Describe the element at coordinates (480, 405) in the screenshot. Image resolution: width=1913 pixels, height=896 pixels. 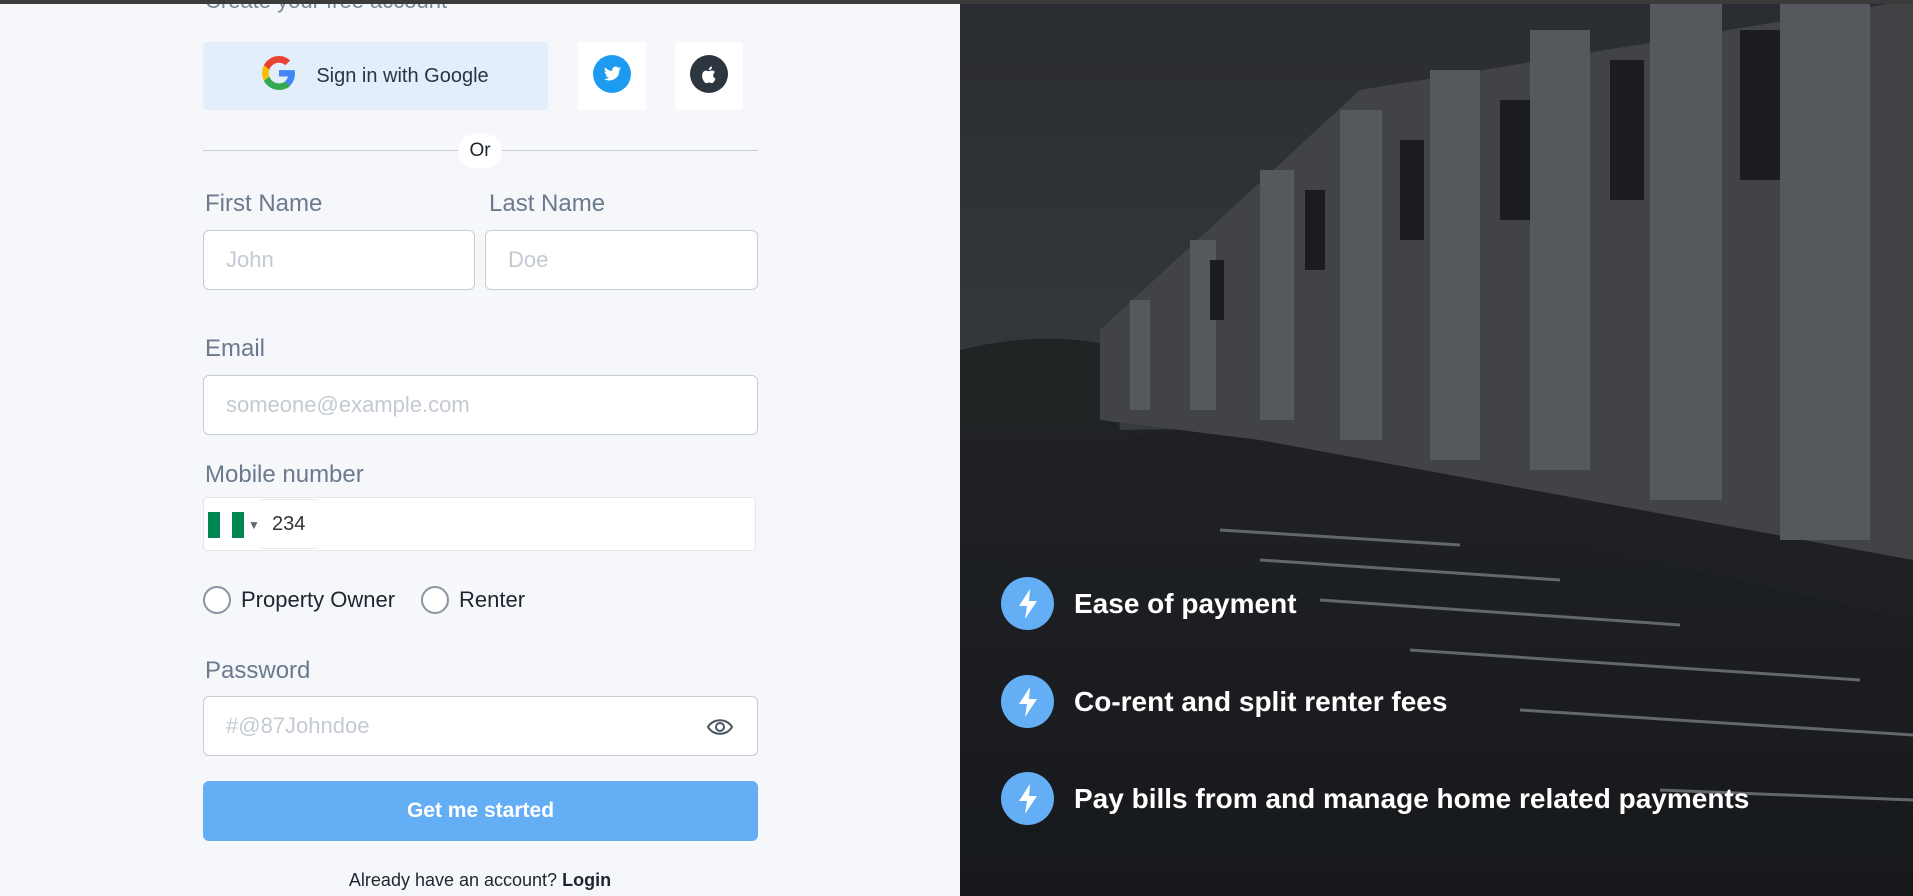
I see `email-input` at that location.